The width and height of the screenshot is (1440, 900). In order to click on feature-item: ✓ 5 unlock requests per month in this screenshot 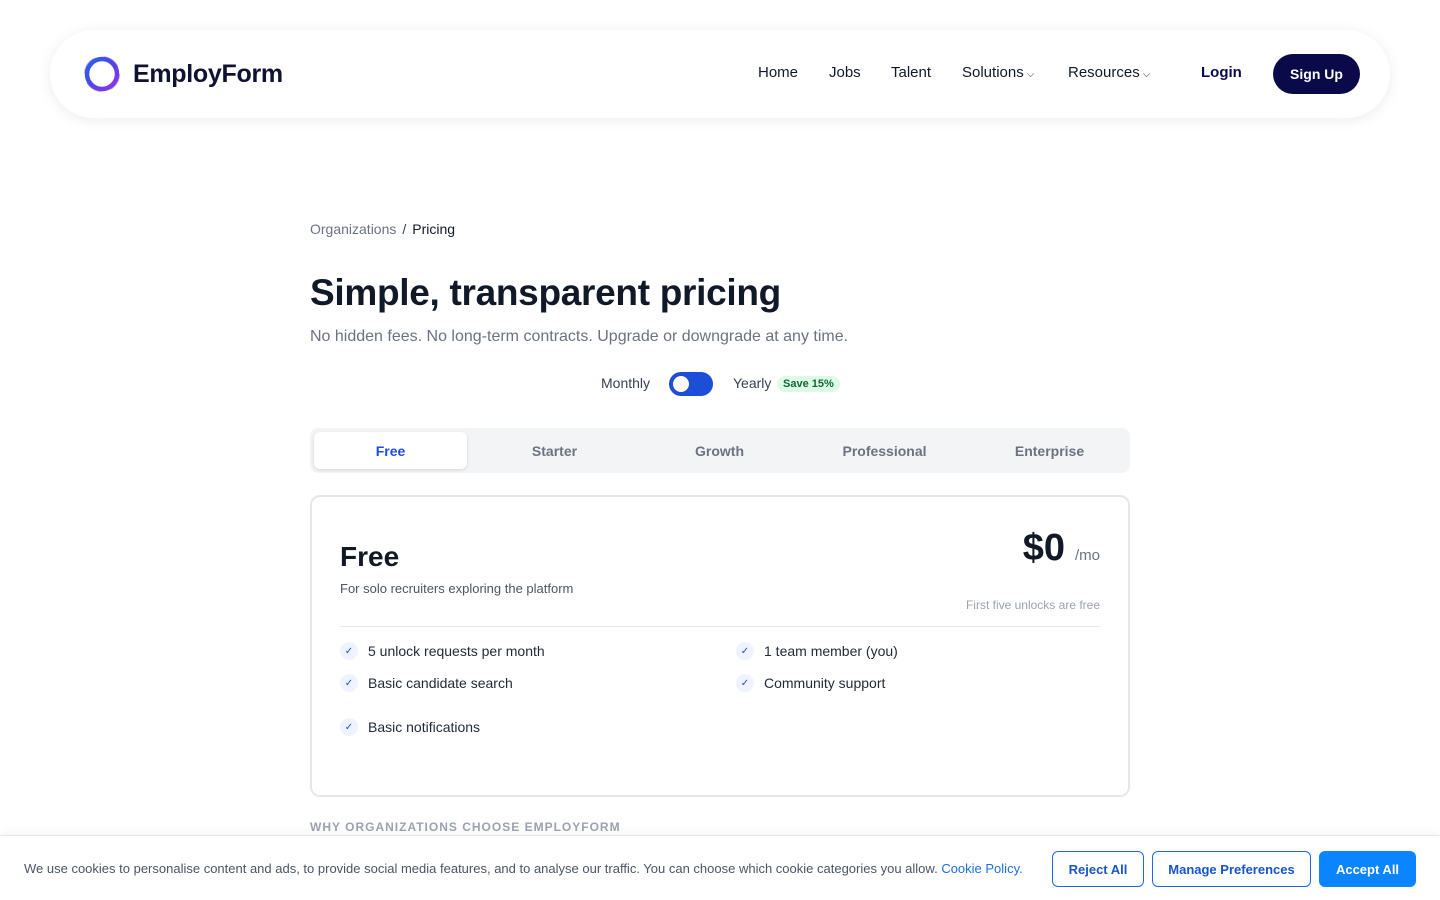, I will do `click(442, 651)`.